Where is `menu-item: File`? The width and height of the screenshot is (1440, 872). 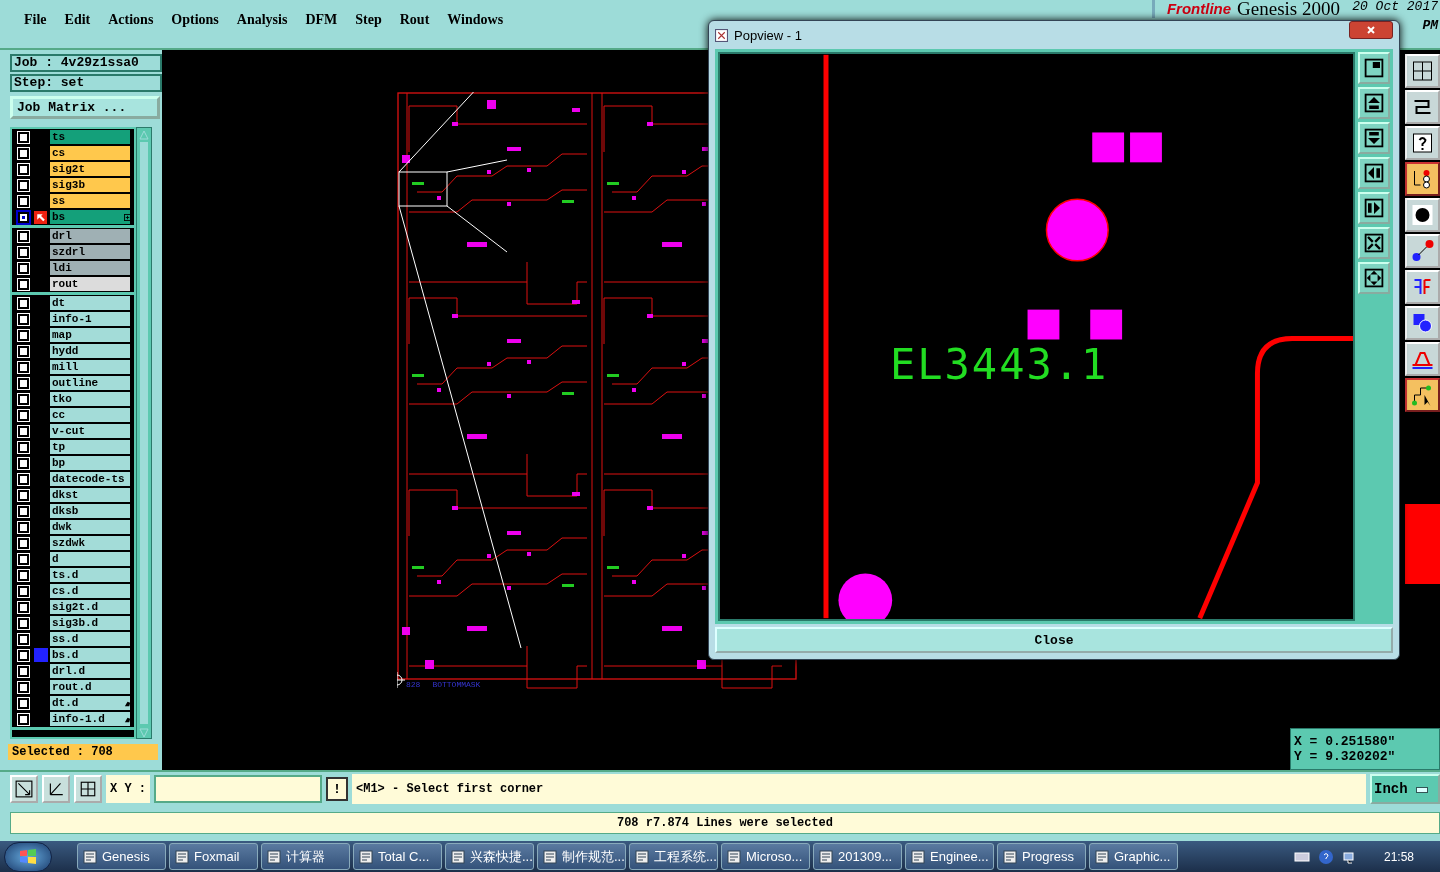 menu-item: File is located at coordinates (35, 20).